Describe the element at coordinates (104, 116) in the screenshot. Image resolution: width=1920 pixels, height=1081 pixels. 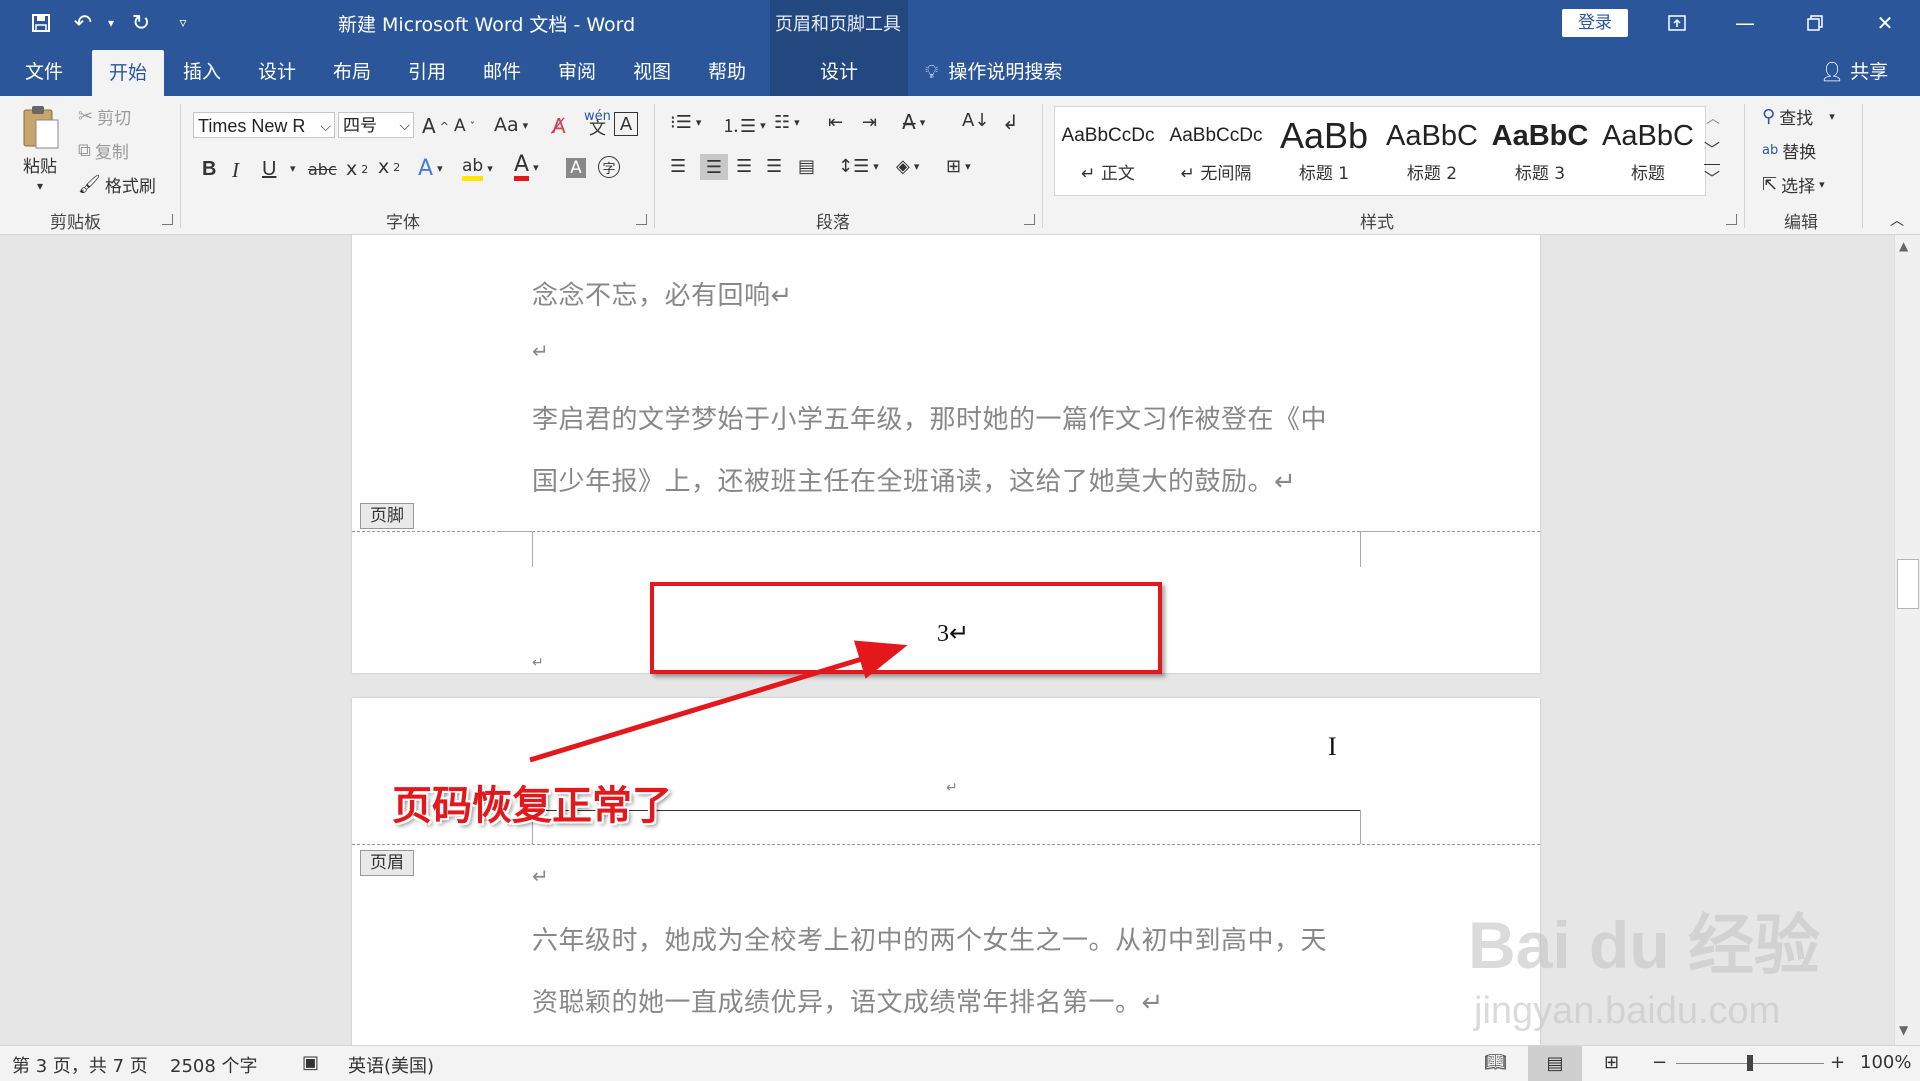
I see `cut-button: ✂ 剪切` at that location.